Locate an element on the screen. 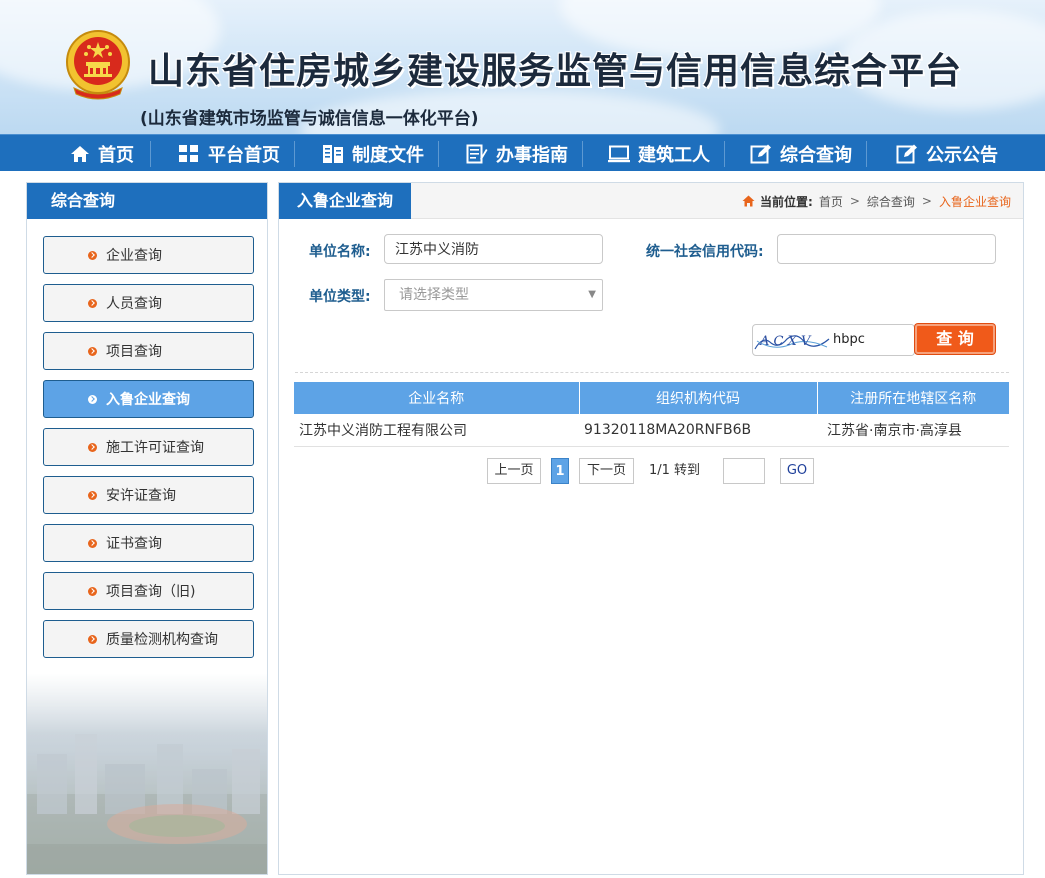 This screenshot has width=1045, height=878. sidebar-item-certificate-query: 证书查询 is located at coordinates (148, 543).